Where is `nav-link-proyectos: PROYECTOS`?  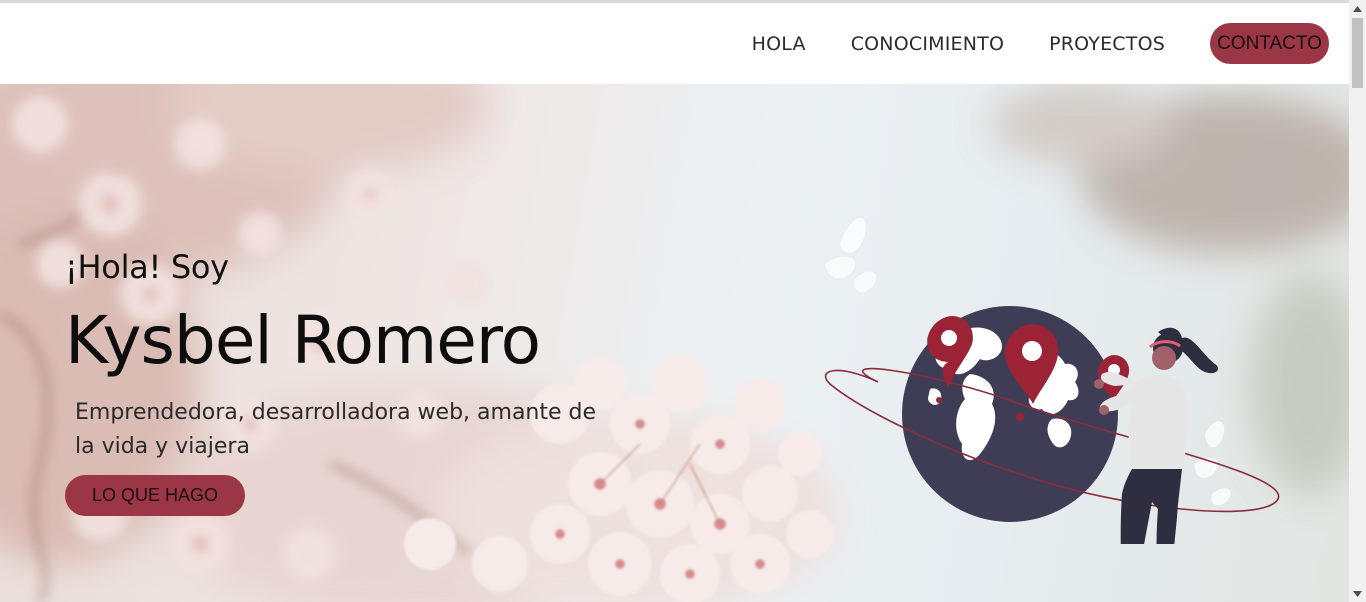
nav-link-proyectos: PROYECTOS is located at coordinates (1107, 44).